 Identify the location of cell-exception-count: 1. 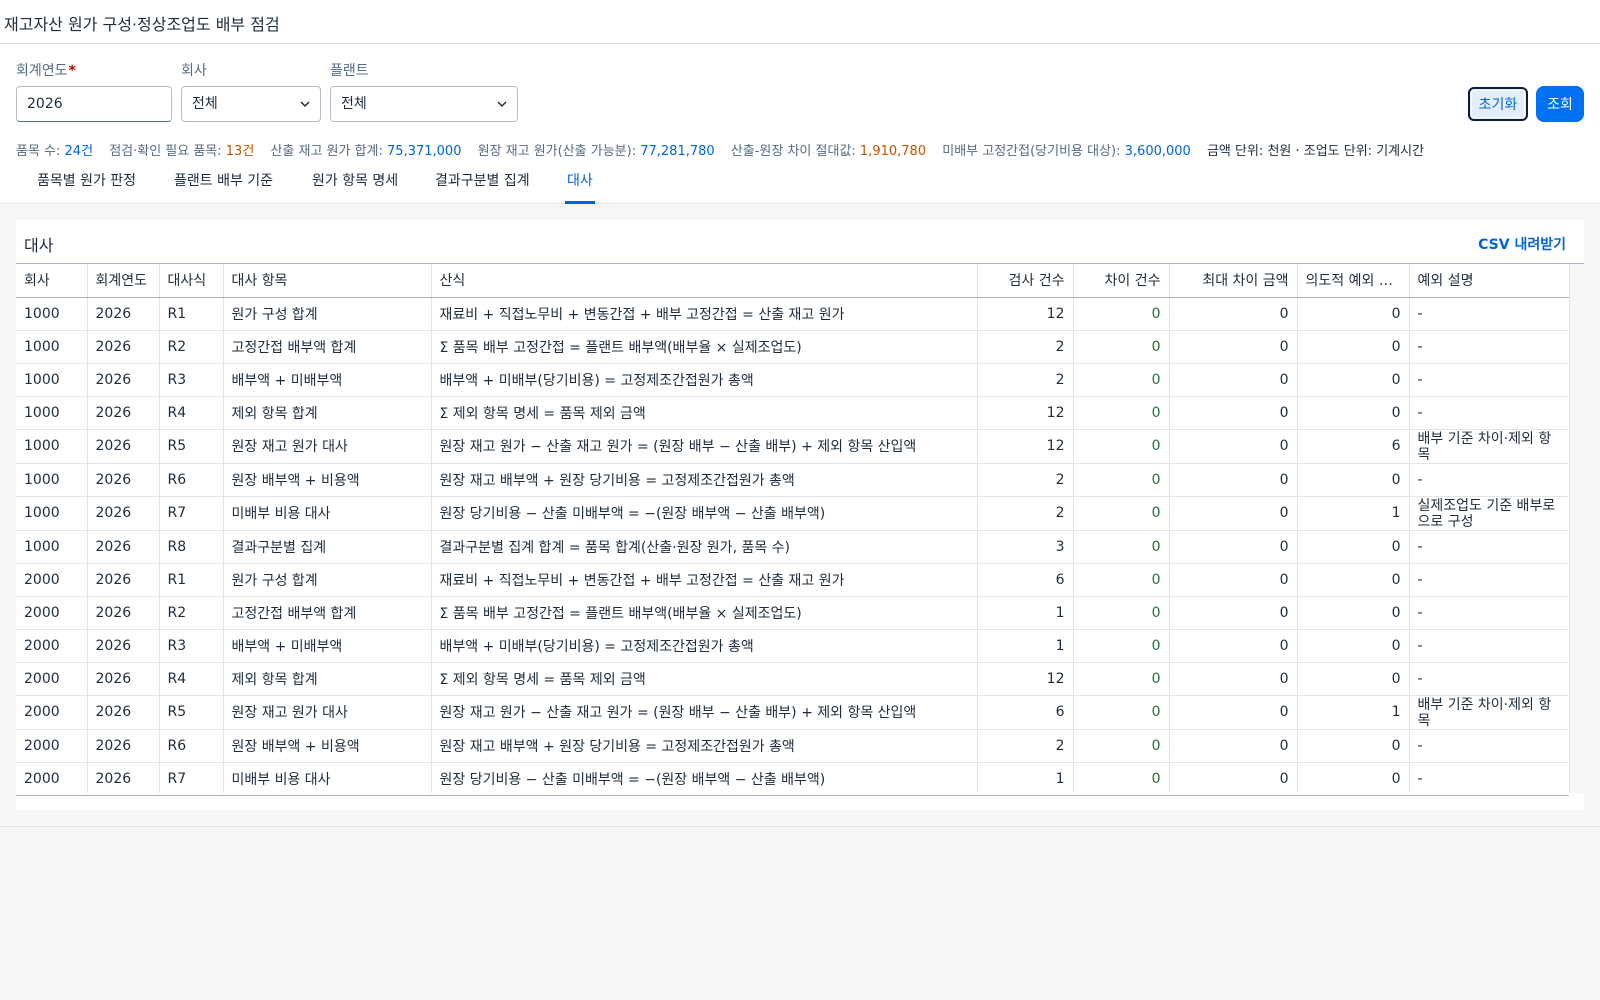
(1353, 513).